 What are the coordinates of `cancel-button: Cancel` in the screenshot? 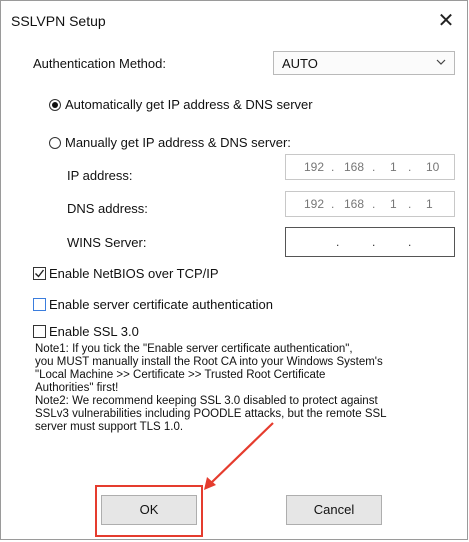 It's located at (334, 510).